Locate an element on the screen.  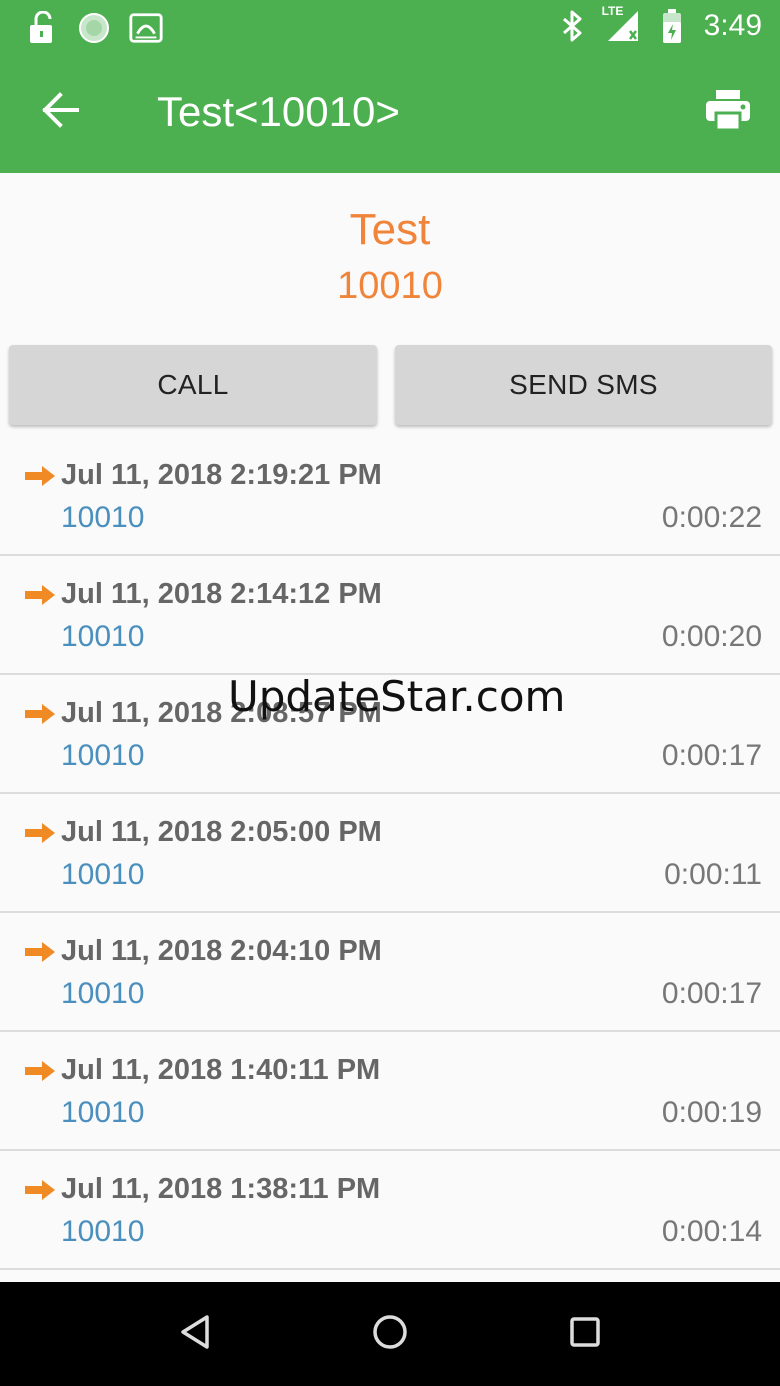
call-duration: 0:00:14 is located at coordinates (711, 1231).